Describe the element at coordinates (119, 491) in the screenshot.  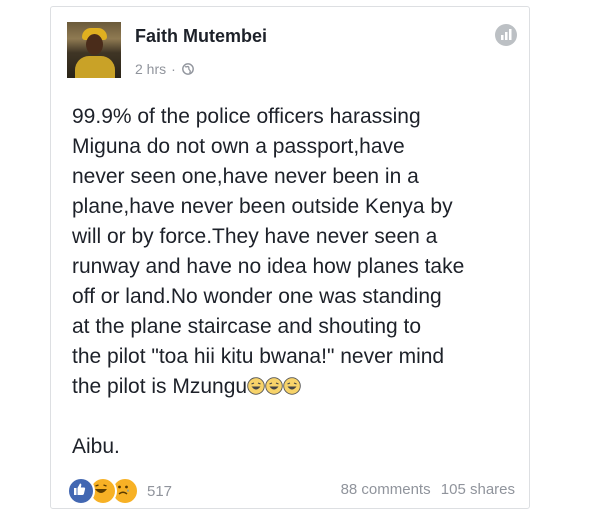
I see `reactions-summary: 517` at that location.